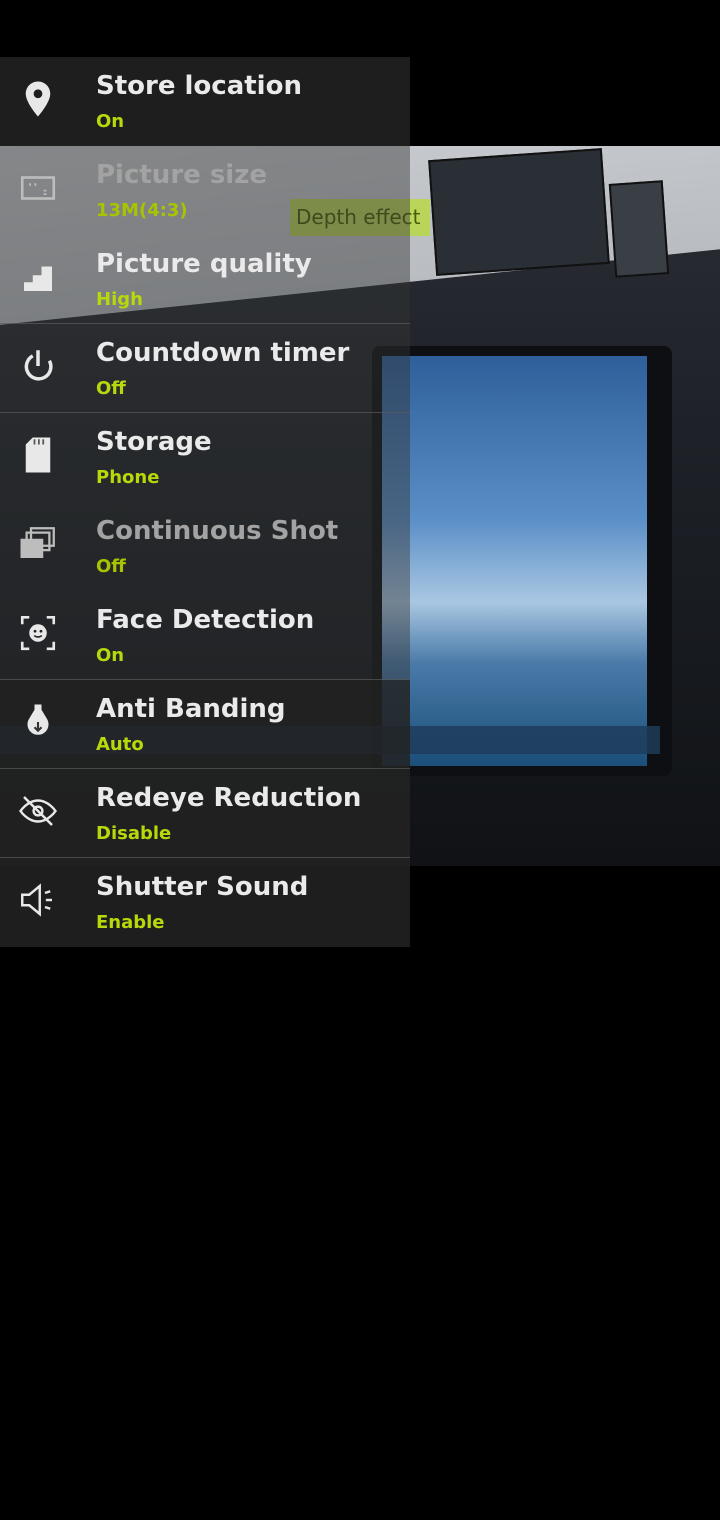 This screenshot has width=720, height=1520. I want to click on preview-wallpaper, so click(514, 561).